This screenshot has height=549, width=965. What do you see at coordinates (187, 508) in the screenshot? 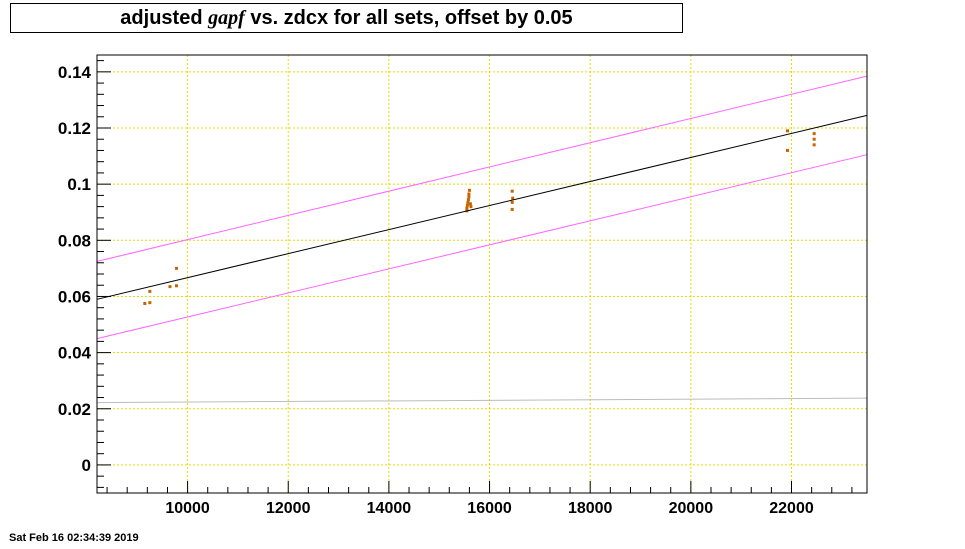
I see `x-tick-label: 10000` at bounding box center [187, 508].